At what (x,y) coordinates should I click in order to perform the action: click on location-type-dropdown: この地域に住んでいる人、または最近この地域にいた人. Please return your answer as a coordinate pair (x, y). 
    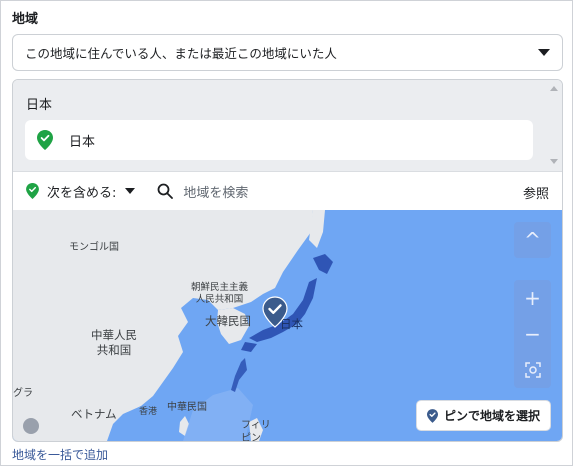
    Looking at the image, I should click on (287, 52).